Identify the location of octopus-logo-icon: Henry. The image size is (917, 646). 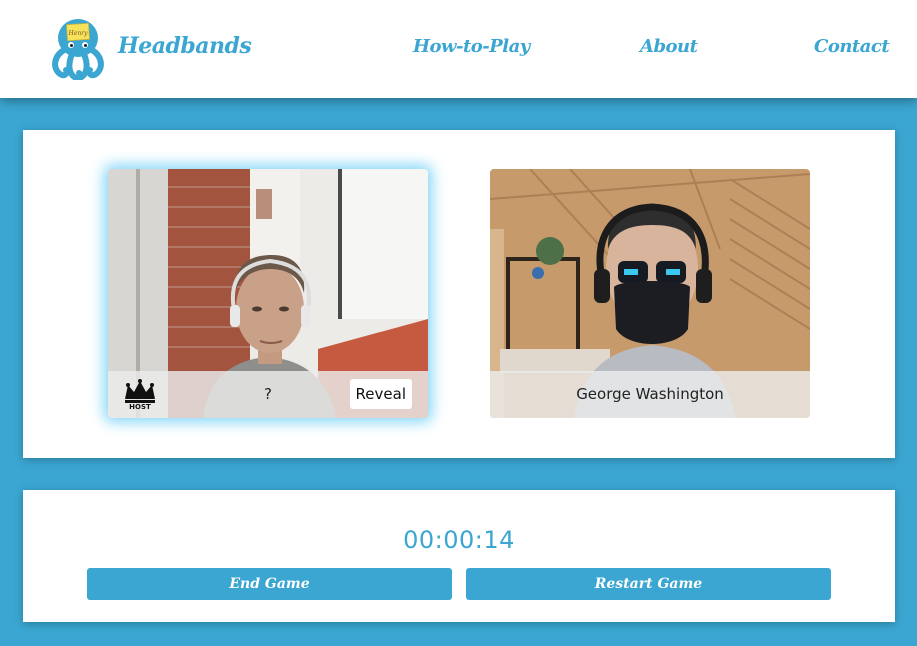
(78, 49).